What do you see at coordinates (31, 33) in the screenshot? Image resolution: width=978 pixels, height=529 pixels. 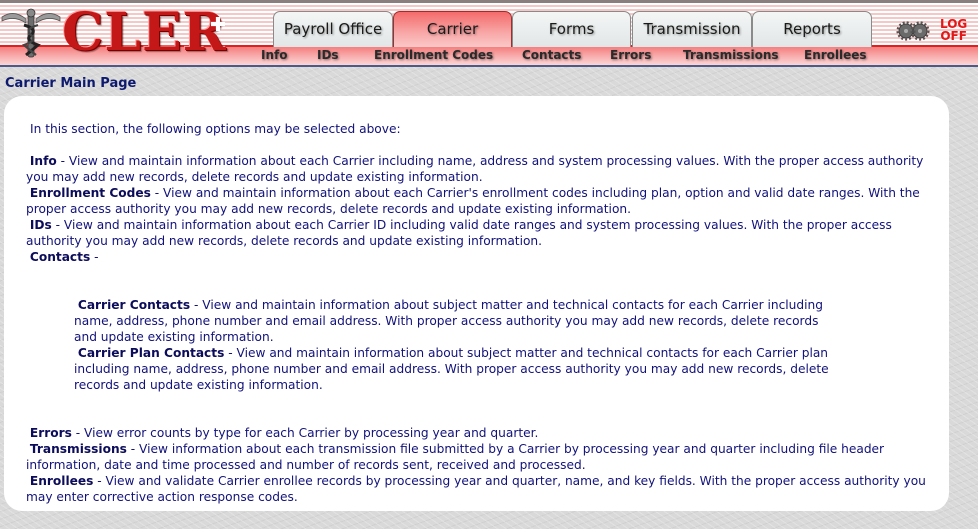 I see `caduceus-icon` at bounding box center [31, 33].